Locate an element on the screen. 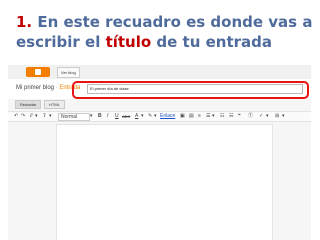  tab-compose: Redactar is located at coordinates (28, 104).